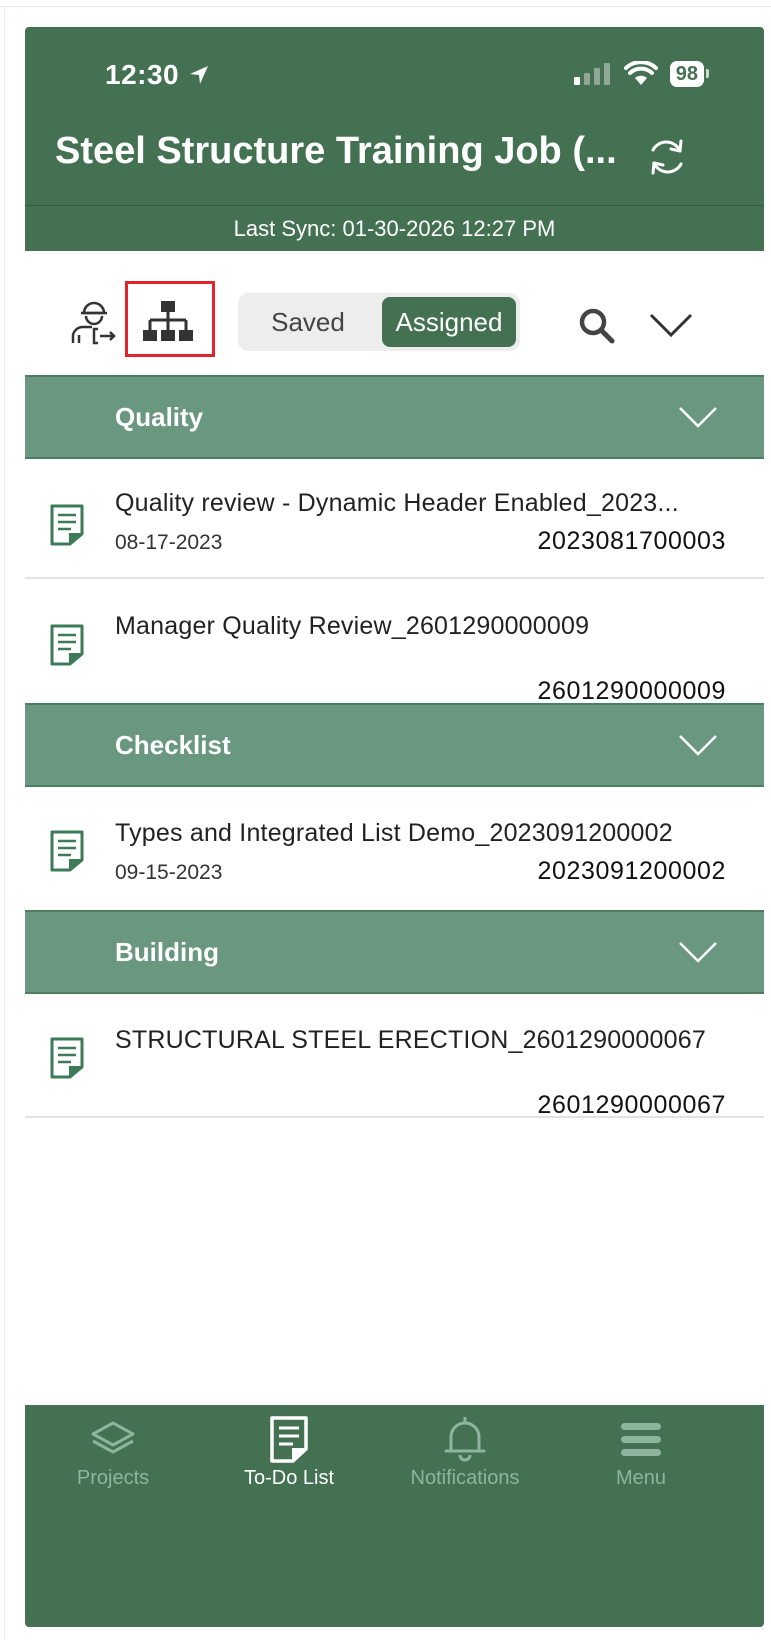 Image resolution: width=771 pixels, height=1640 pixels. What do you see at coordinates (465, 1478) in the screenshot?
I see `tab-label: Notifications` at bounding box center [465, 1478].